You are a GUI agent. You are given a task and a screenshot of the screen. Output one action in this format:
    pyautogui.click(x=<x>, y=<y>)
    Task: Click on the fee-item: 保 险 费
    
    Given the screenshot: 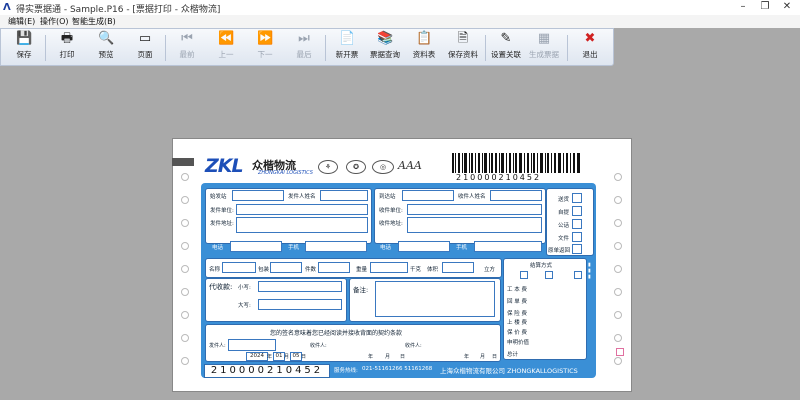 What is the action you would take?
    pyautogui.click(x=517, y=314)
    